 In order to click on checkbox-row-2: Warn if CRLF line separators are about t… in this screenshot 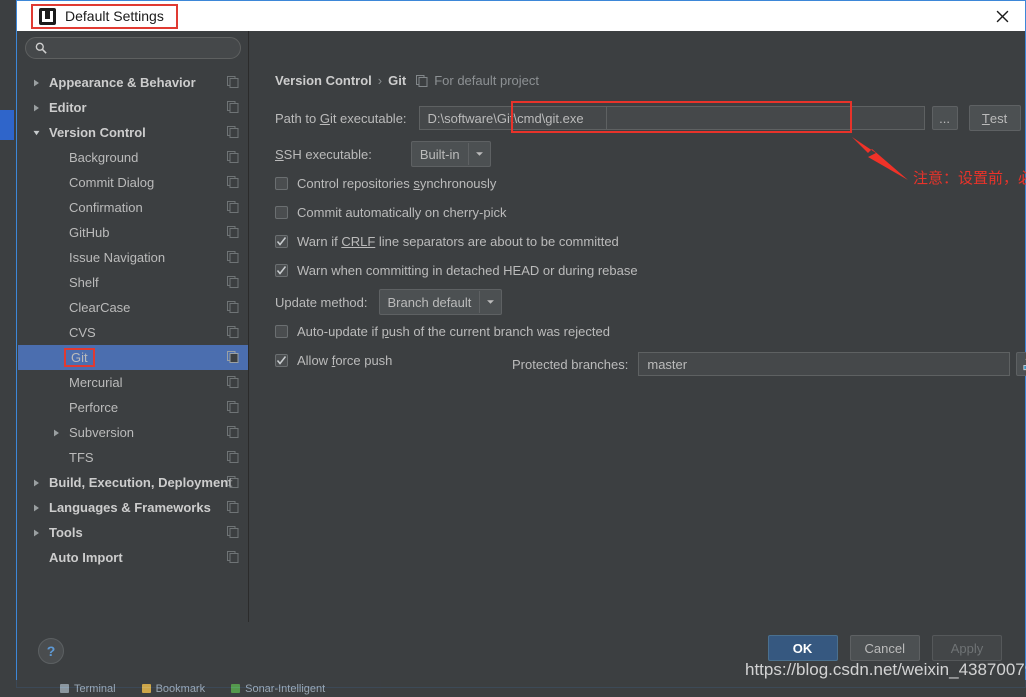, I will do `click(447, 241)`.